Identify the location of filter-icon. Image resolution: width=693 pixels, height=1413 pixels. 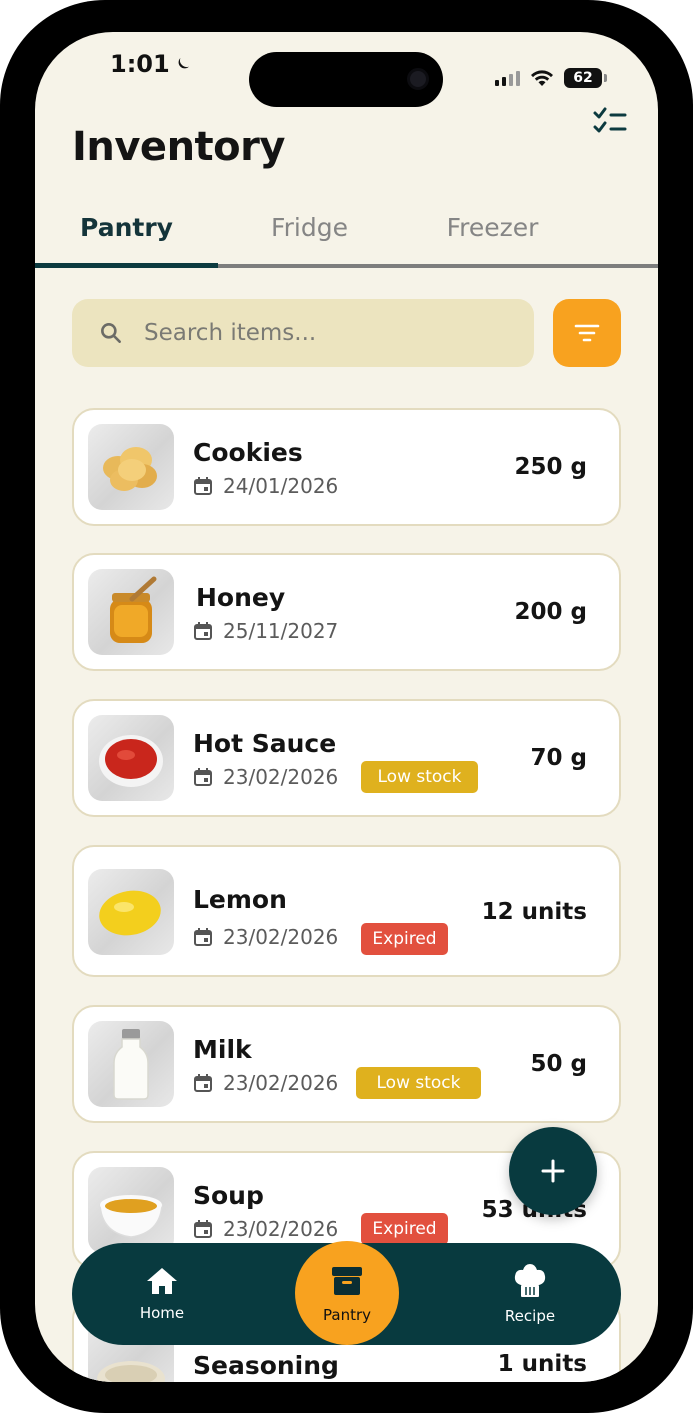
(587, 333).